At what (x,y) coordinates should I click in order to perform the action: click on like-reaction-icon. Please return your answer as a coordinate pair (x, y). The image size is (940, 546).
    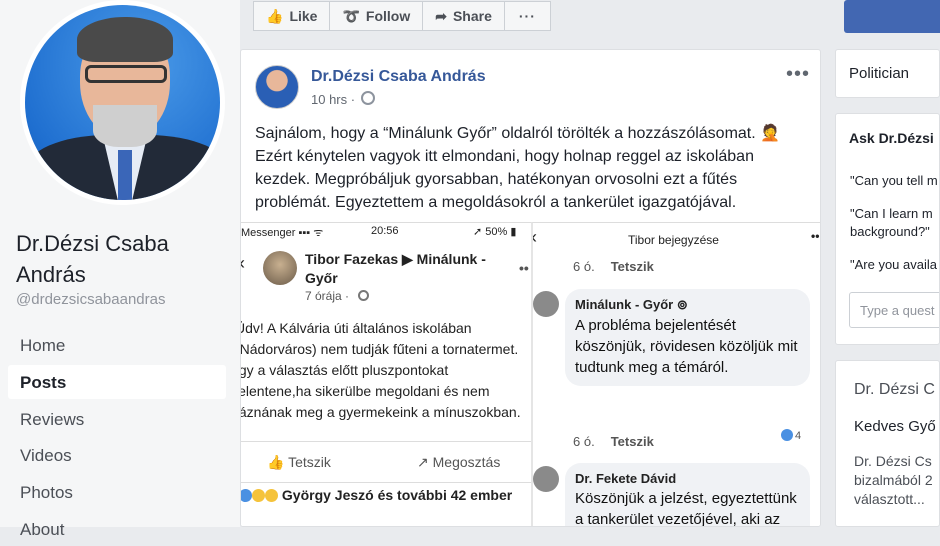
    Looking at the image, I should click on (246, 495).